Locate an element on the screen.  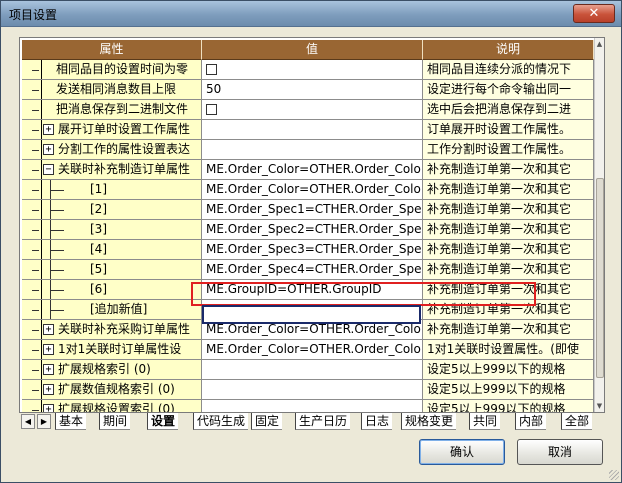
property-cell: [1] is located at coordinates (112, 190).